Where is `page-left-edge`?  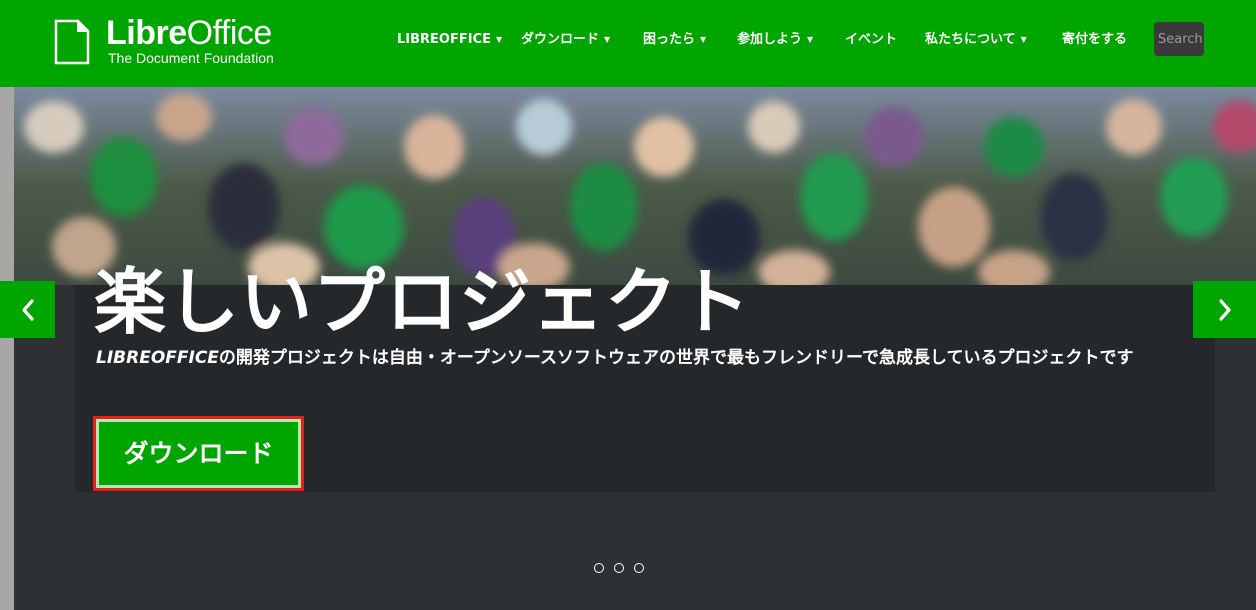
page-left-edge is located at coordinates (7, 348).